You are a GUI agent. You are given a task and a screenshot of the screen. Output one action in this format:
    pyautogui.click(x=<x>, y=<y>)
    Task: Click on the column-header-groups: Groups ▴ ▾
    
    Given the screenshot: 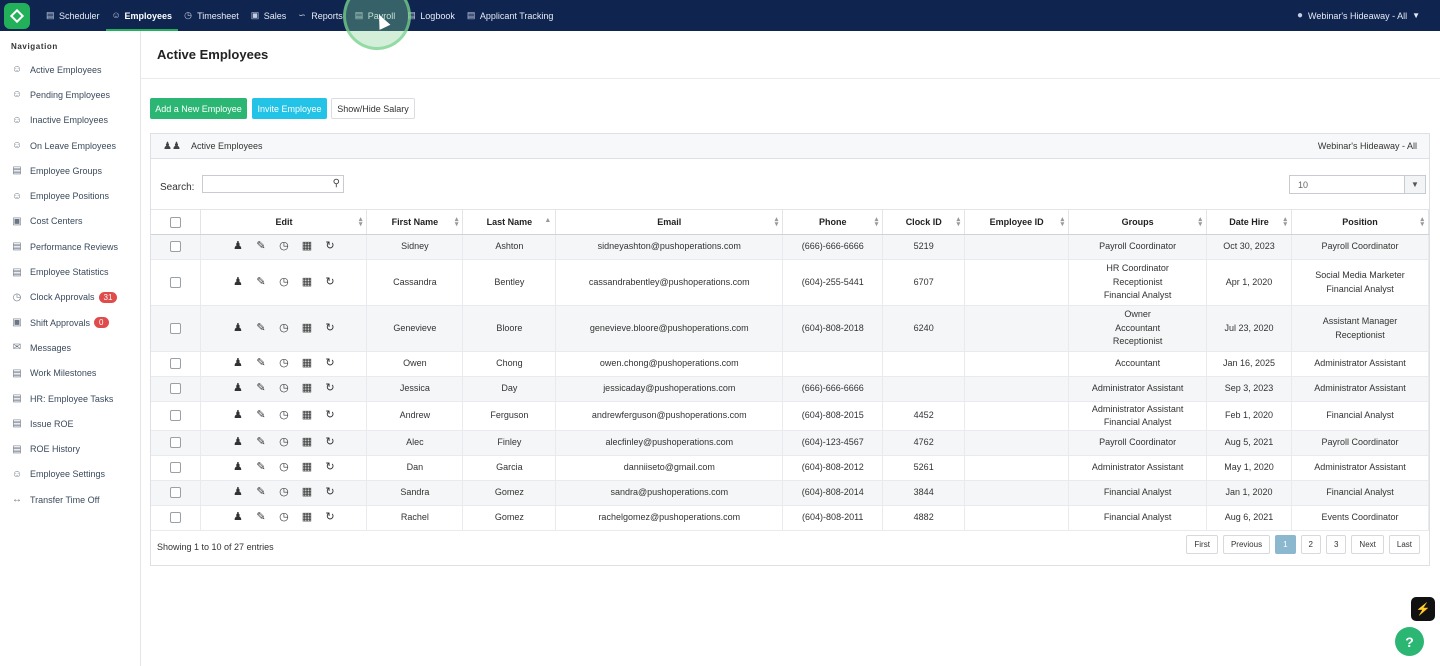 What is the action you would take?
    pyautogui.click(x=1138, y=222)
    